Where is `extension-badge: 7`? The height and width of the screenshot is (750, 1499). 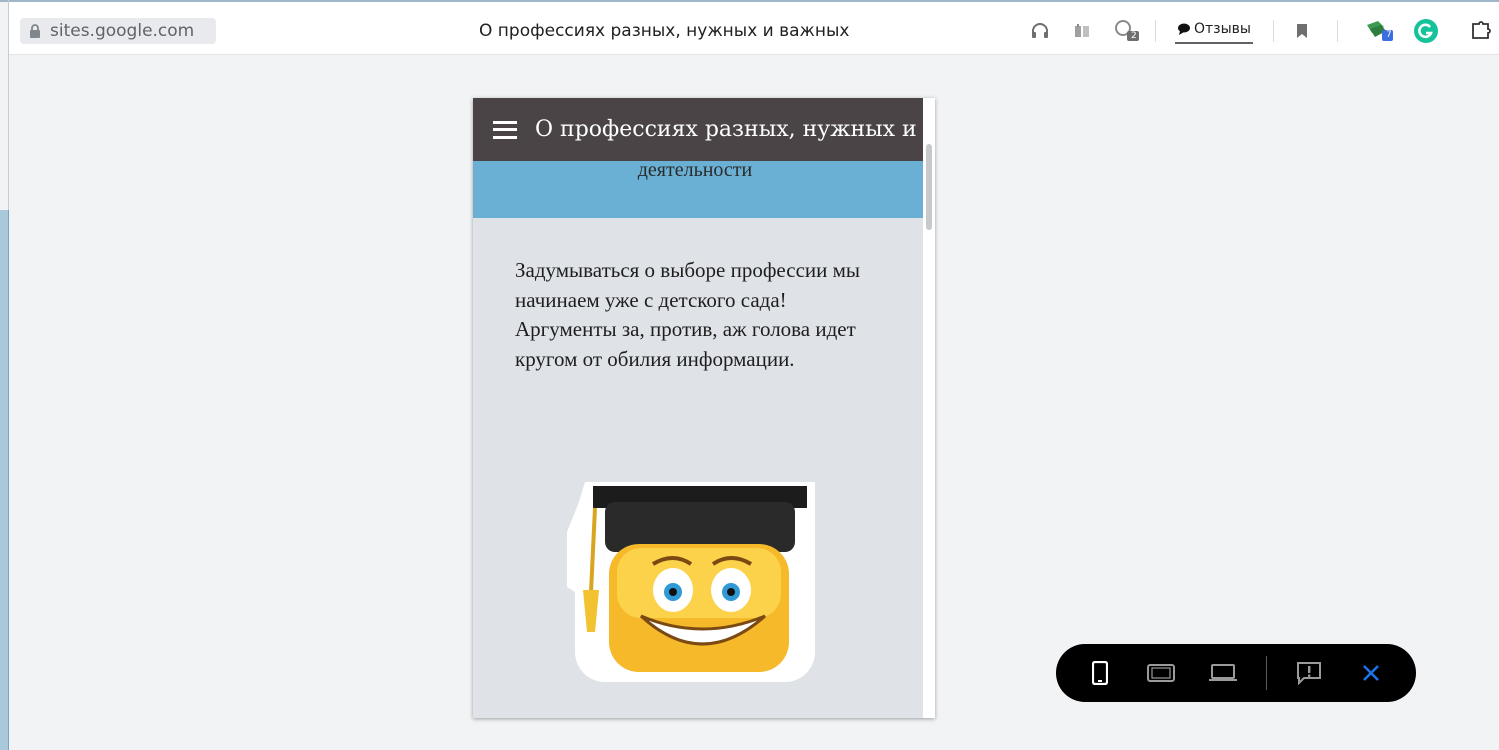
extension-badge: 7 is located at coordinates (1389, 35).